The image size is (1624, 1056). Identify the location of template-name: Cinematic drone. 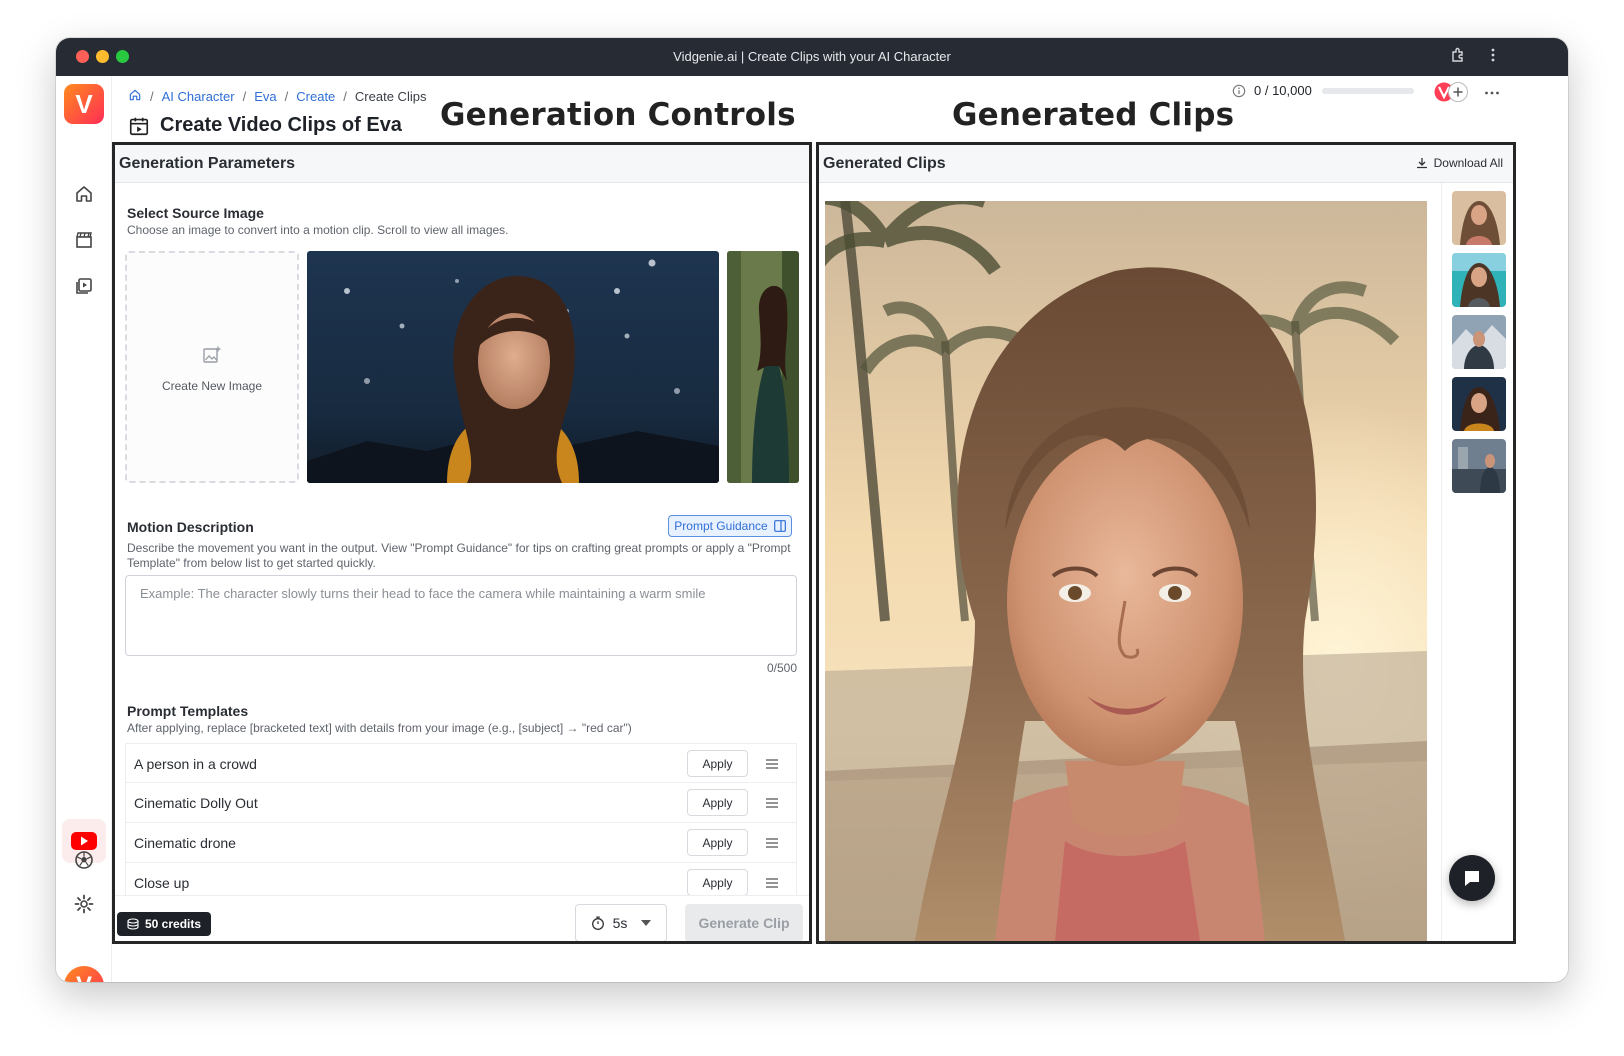
(185, 843).